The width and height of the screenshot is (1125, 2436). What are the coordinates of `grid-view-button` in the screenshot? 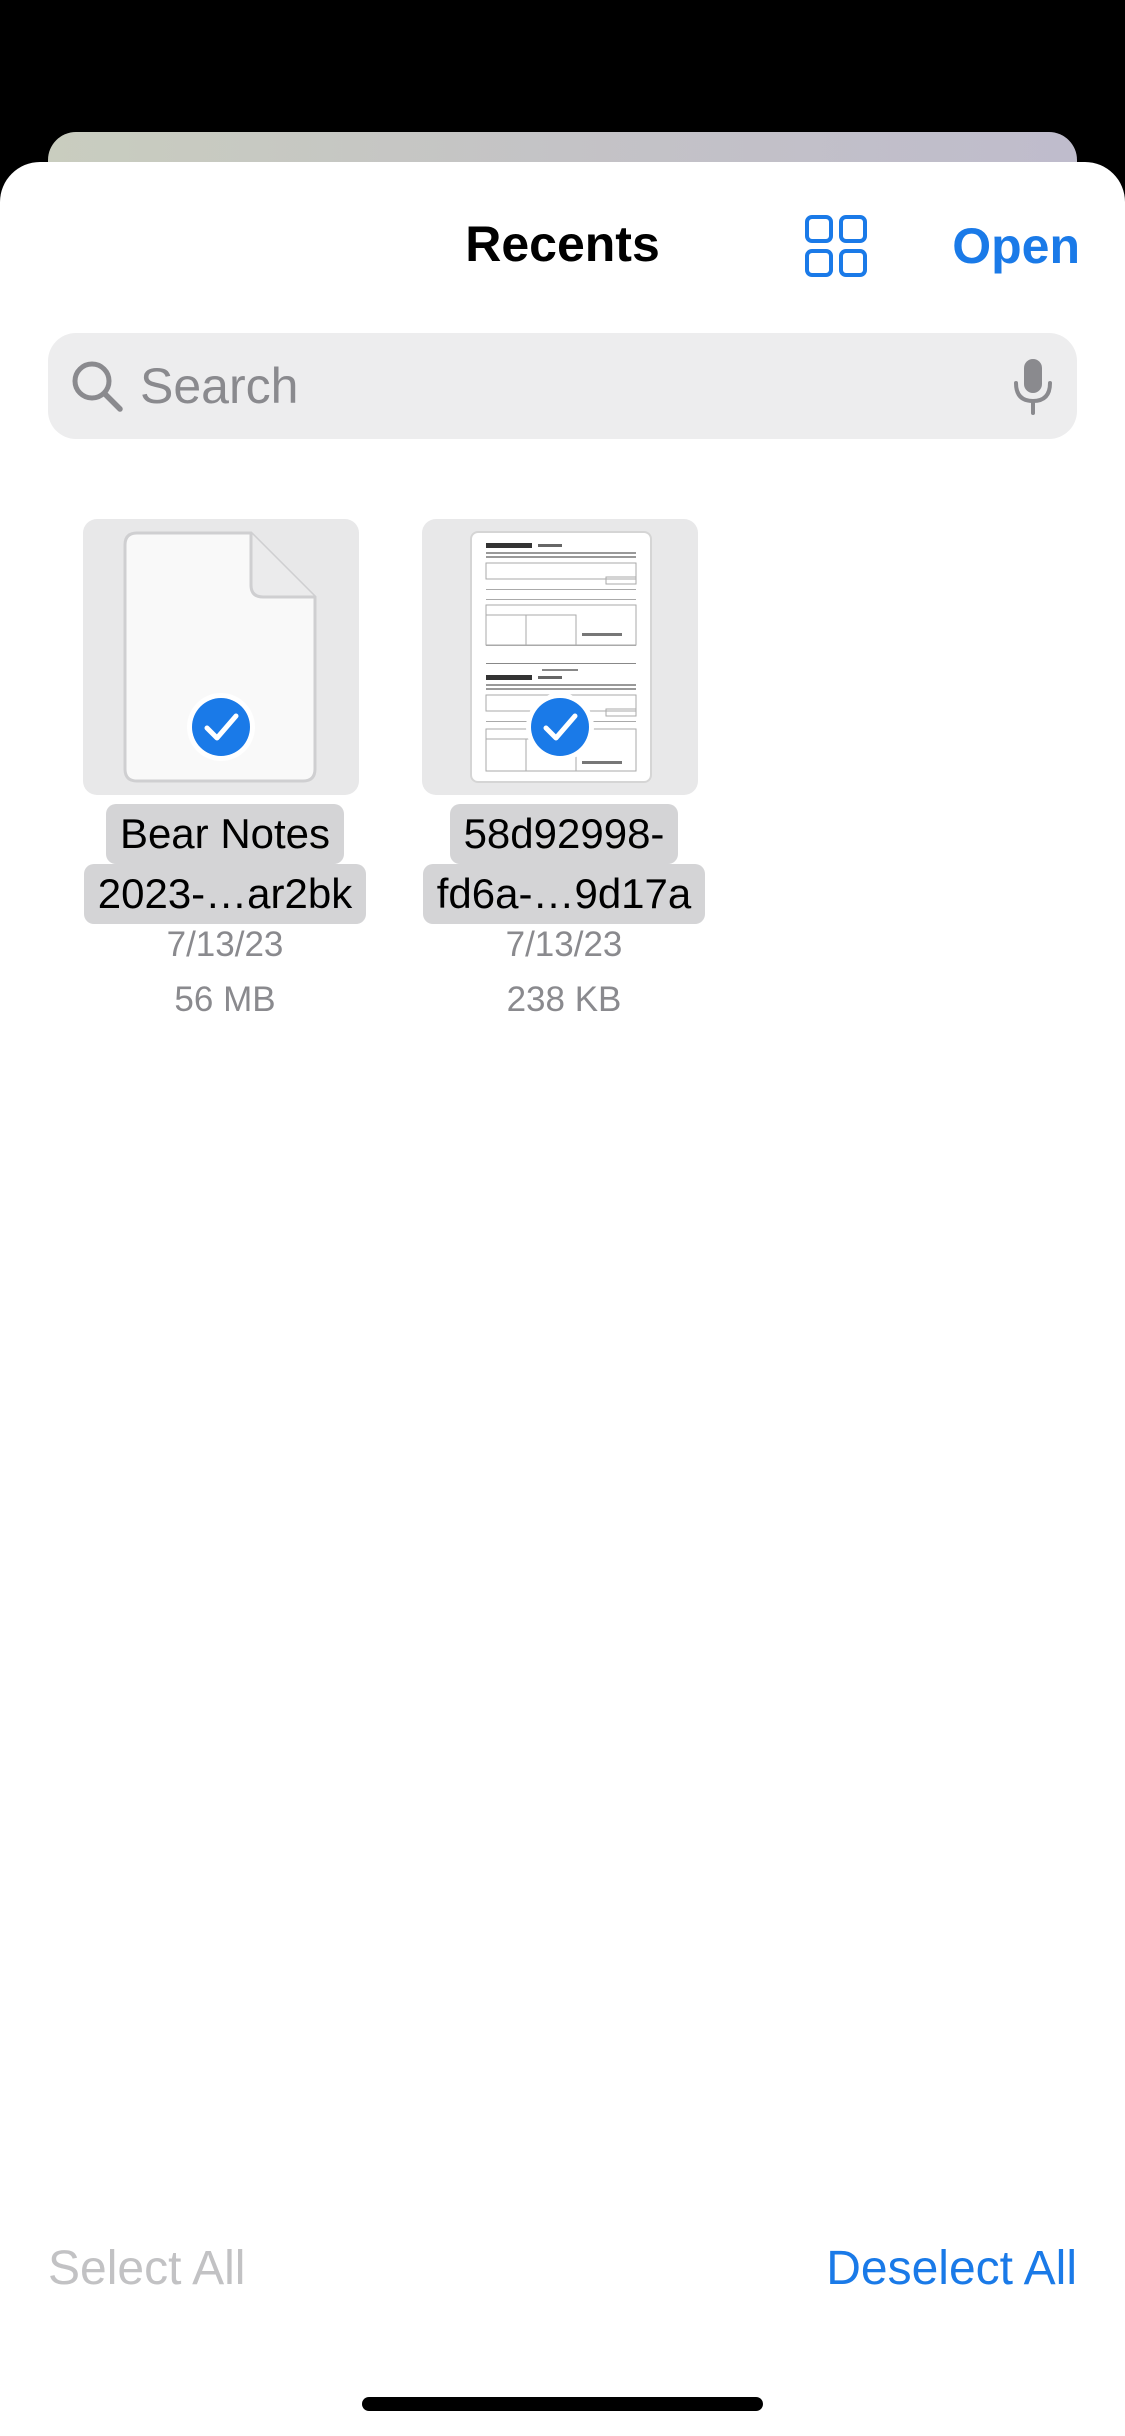 It's located at (836, 246).